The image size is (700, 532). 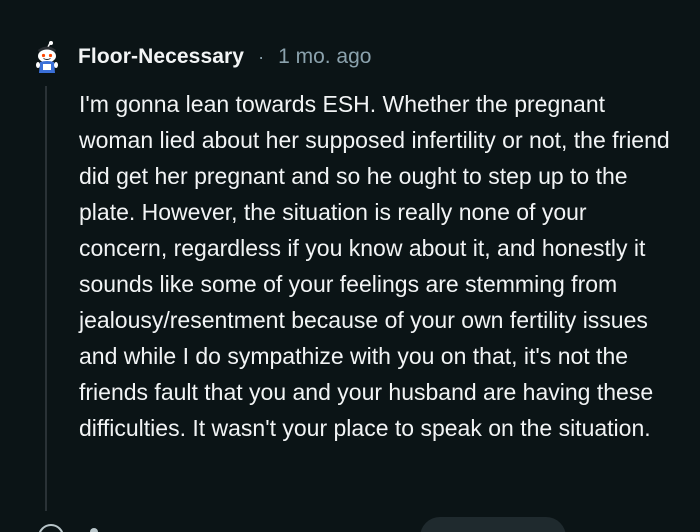 I want to click on thread-line, so click(x=46, y=298).